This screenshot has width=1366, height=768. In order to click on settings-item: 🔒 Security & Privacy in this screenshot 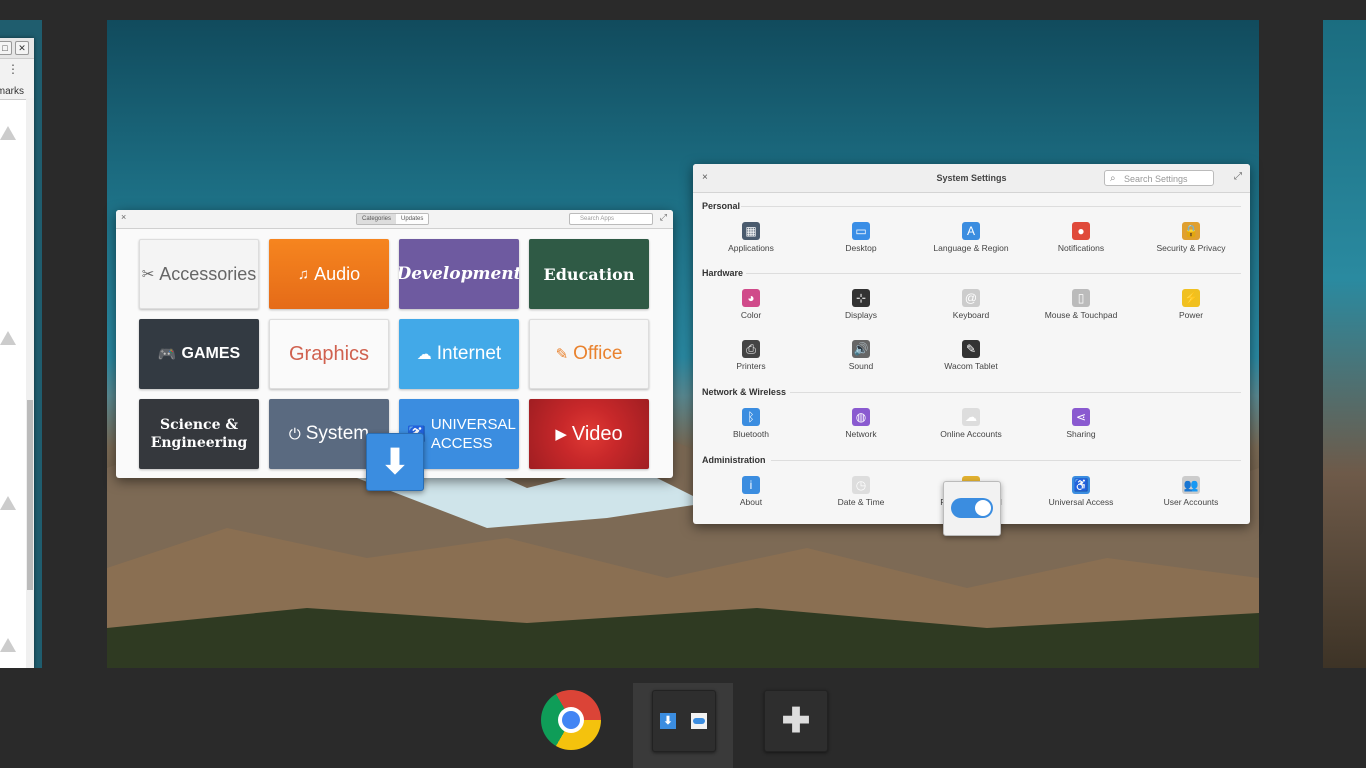, I will do `click(1191, 237)`.